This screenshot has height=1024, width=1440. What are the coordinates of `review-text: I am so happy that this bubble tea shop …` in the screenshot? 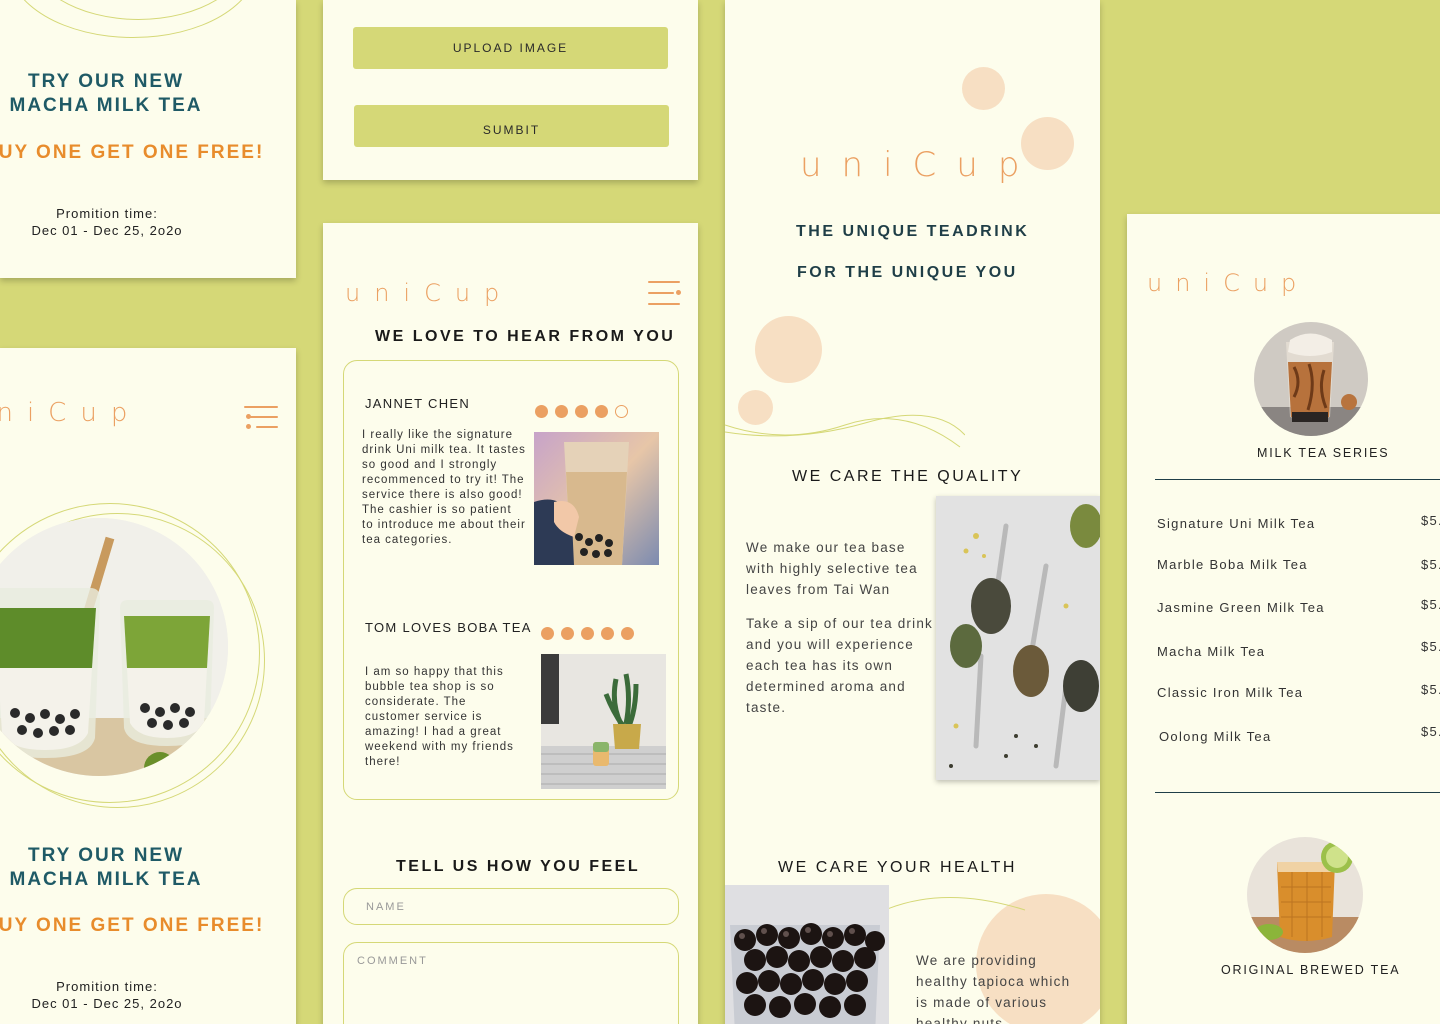 It's located at (439, 717).